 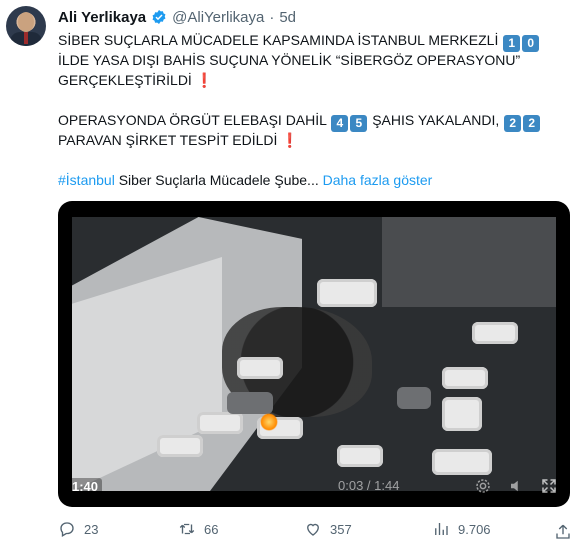 What do you see at coordinates (125, 80) in the screenshot?
I see `text-segment: GERÇEKLEŞTİRİLDİ` at bounding box center [125, 80].